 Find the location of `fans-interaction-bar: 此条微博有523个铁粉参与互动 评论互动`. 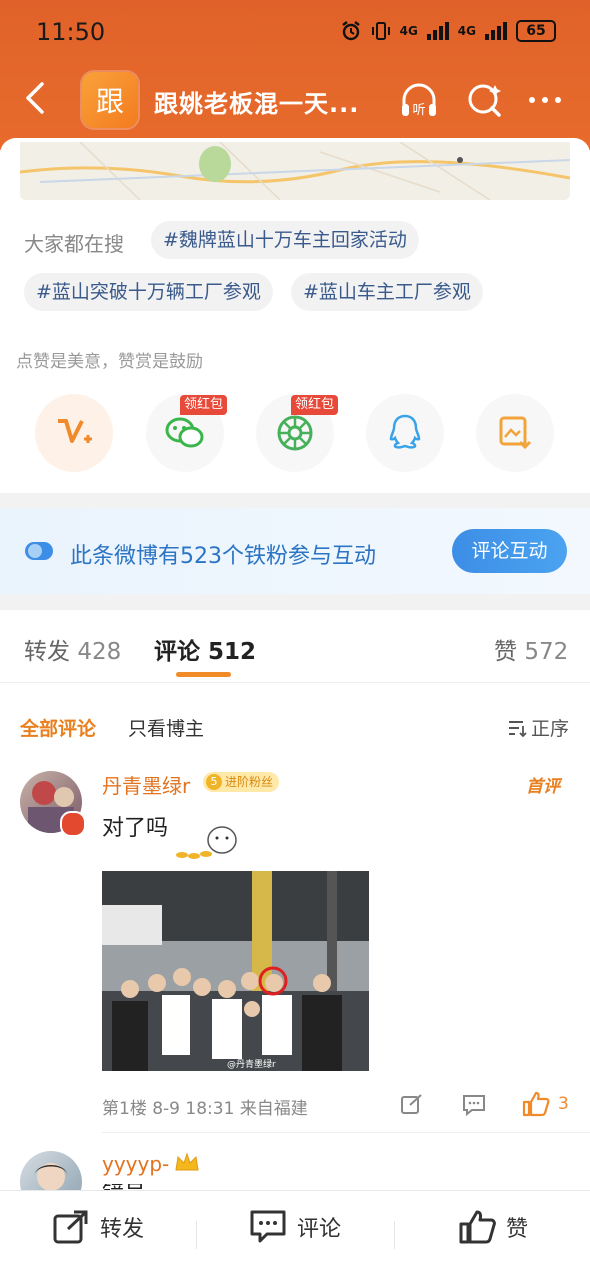

fans-interaction-bar: 此条微博有523个铁粉参与互动 评论互动 is located at coordinates (295, 551).